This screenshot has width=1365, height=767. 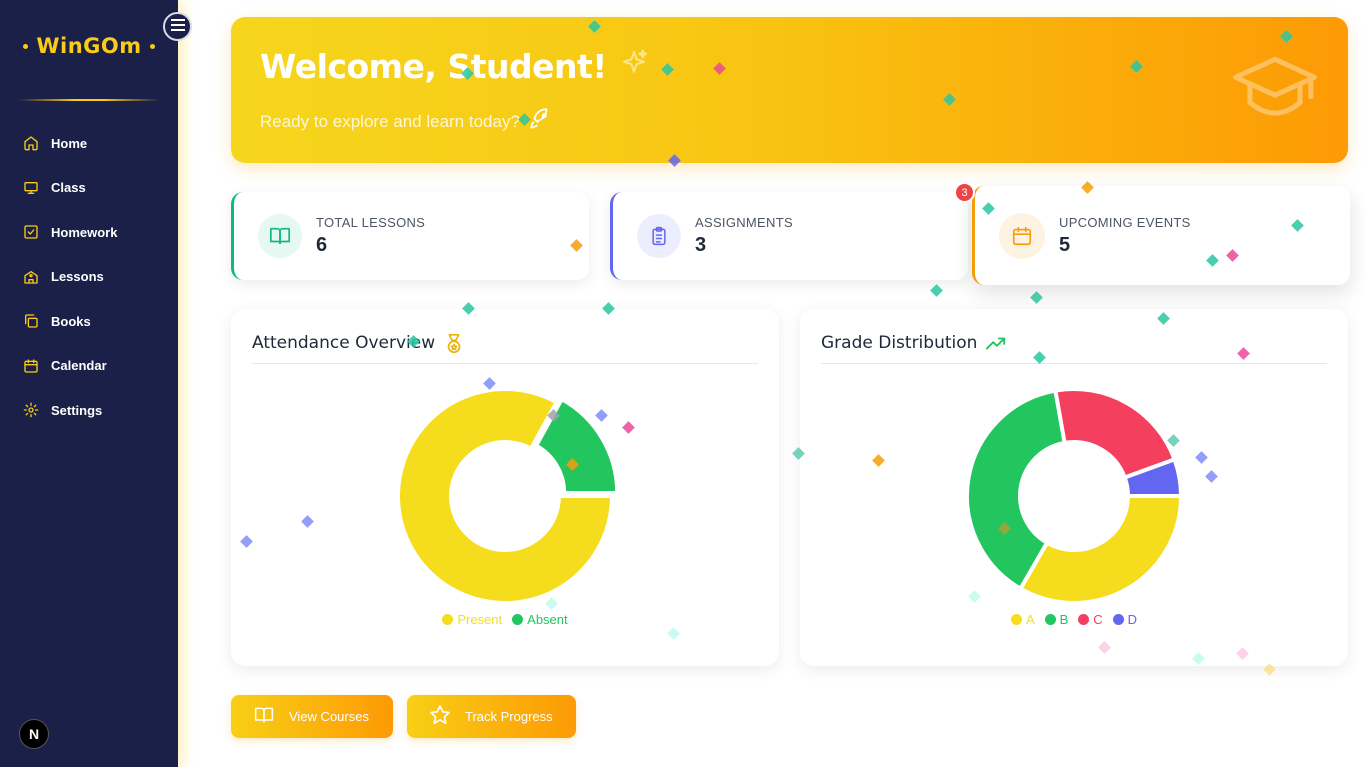 I want to click on stat-card-upcoming-events: UPCOMING EVENTS 5, so click(x=1161, y=235).